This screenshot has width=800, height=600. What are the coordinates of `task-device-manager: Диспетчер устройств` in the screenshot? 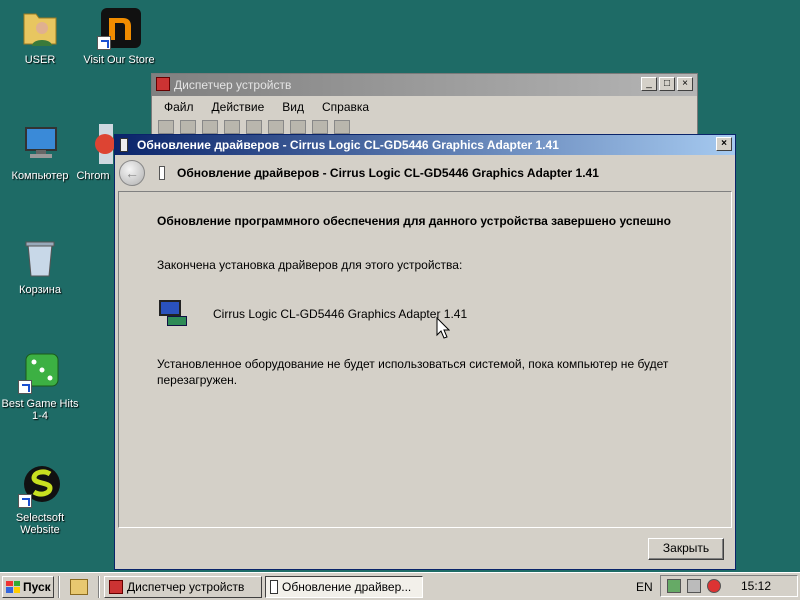 It's located at (183, 586).